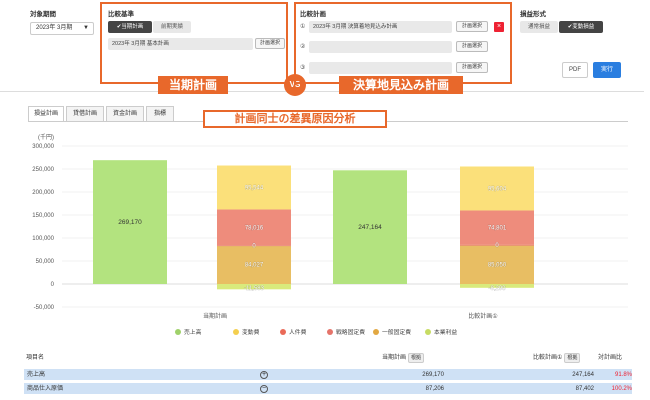  I want to click on tab-bs: 貸借計画, so click(85, 114).